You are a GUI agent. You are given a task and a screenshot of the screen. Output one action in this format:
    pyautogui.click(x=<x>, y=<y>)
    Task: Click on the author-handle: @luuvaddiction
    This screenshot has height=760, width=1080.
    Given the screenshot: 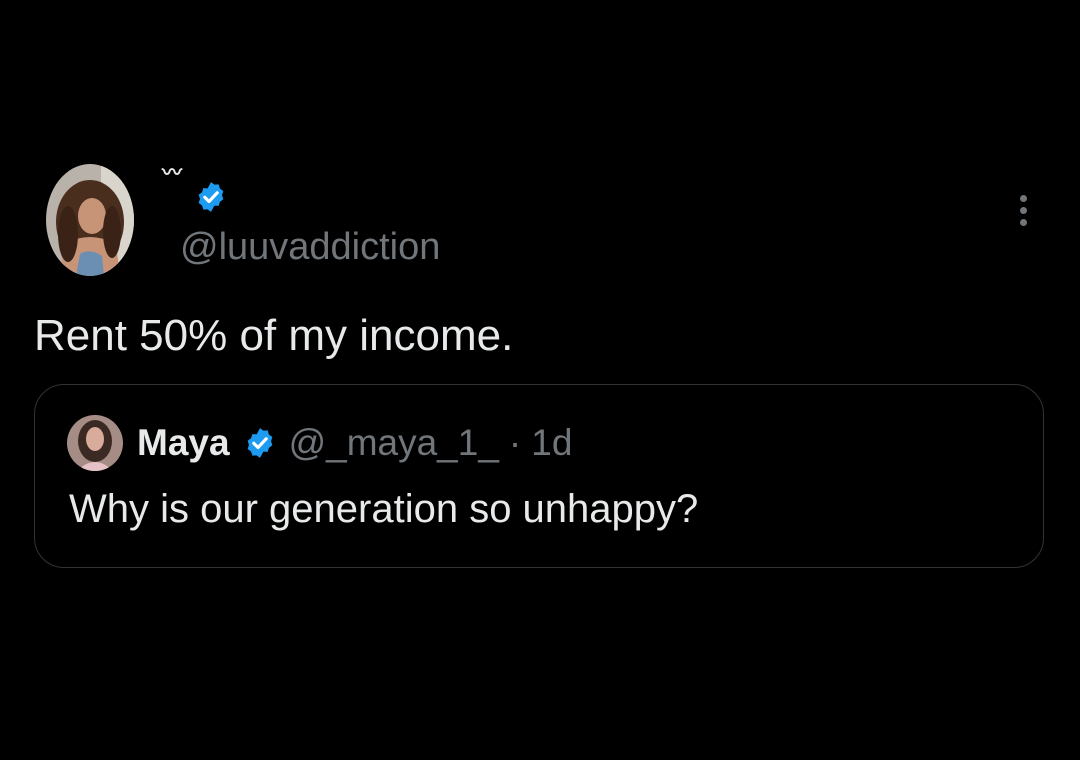 What is the action you would take?
    pyautogui.click(x=310, y=247)
    